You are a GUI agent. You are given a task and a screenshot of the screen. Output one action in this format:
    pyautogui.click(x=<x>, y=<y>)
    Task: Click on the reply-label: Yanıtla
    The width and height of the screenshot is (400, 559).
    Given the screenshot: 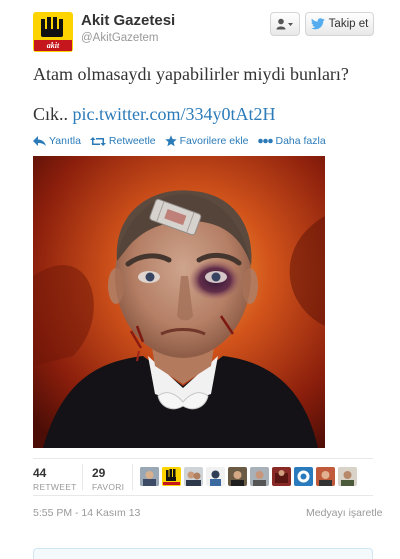 What is the action you would take?
    pyautogui.click(x=65, y=141)
    